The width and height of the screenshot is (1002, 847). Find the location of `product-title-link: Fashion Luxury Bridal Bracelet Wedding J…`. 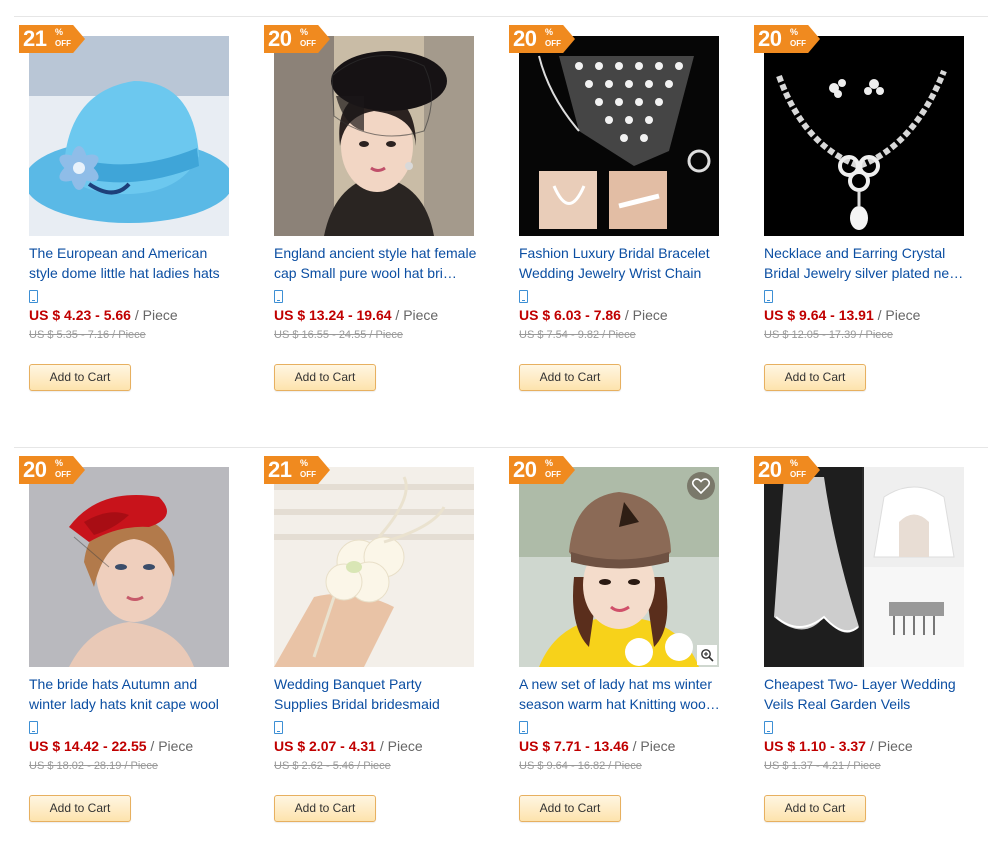

product-title-link: Fashion Luxury Bridal Bracelet Wedding J… is located at coordinates (621, 264).